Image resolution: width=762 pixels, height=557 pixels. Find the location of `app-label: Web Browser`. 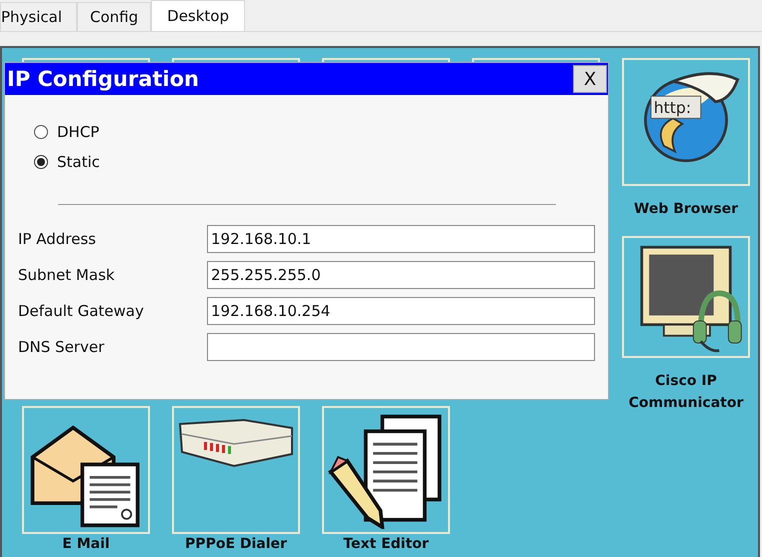

app-label: Web Browser is located at coordinates (686, 209).